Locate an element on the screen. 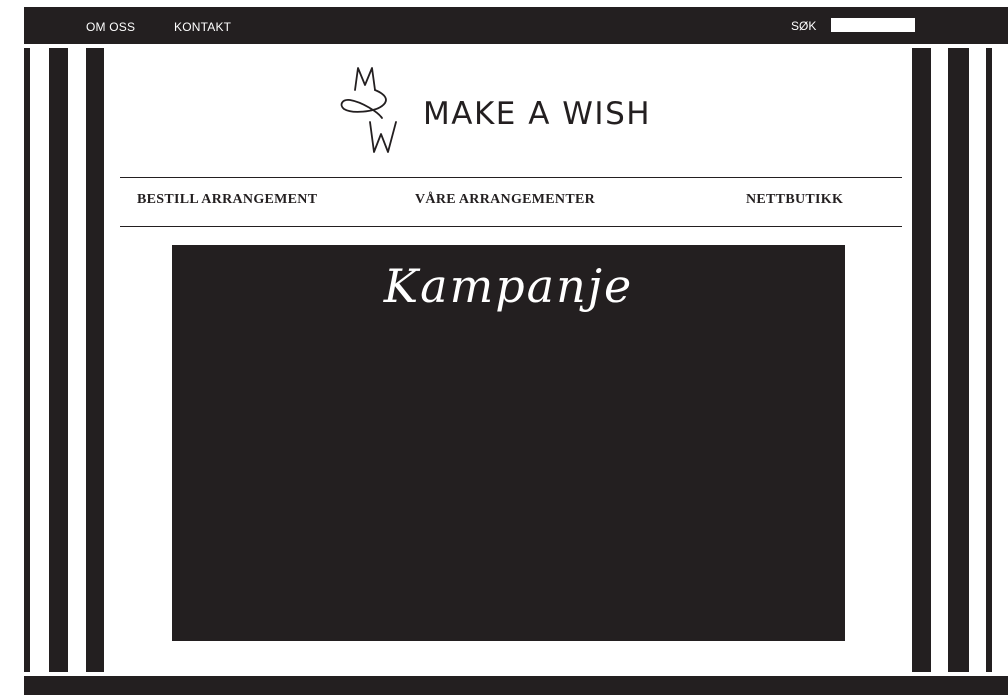  nav-divider-top is located at coordinates (511, 177).